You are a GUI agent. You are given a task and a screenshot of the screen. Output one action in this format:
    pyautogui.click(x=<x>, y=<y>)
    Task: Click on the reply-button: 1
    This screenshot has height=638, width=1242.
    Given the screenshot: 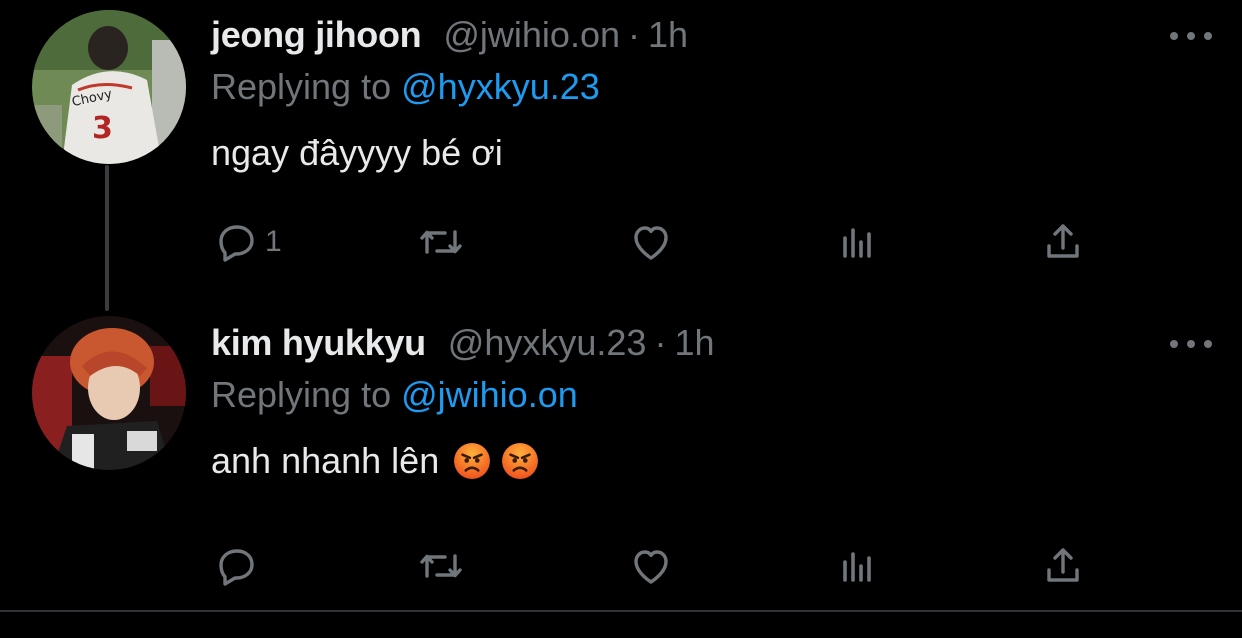 What is the action you would take?
    pyautogui.click(x=247, y=242)
    